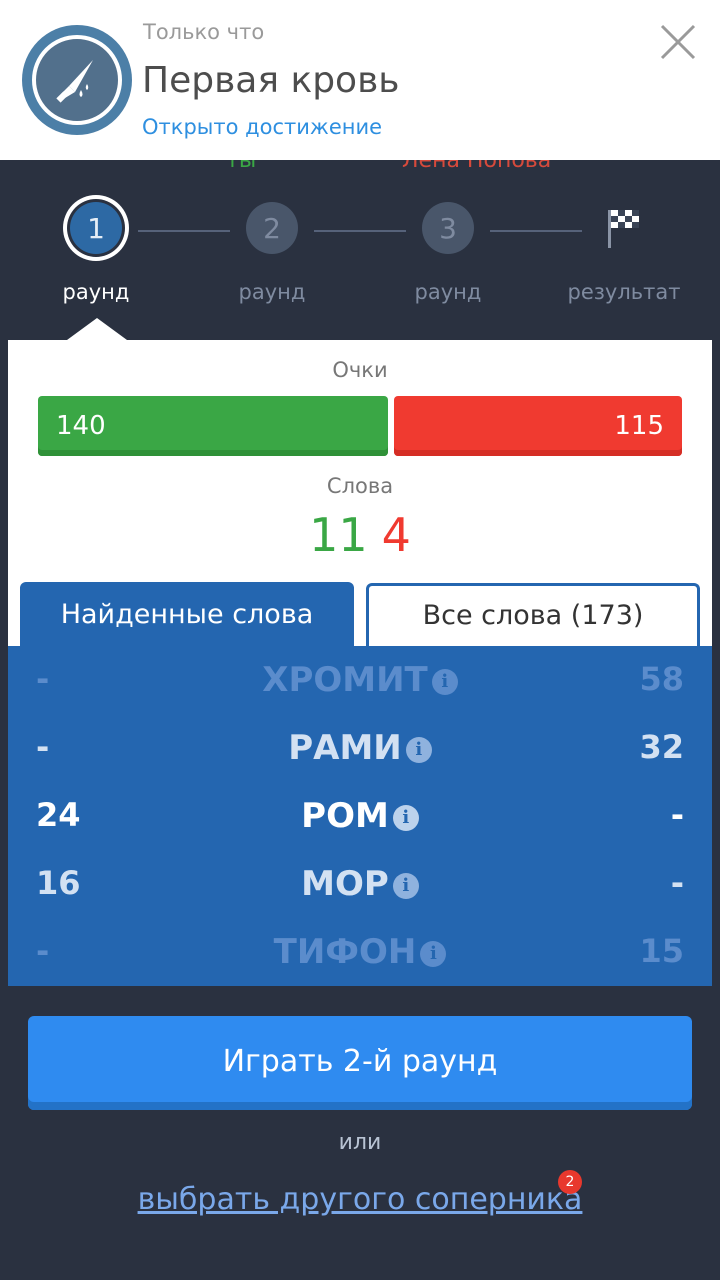 The width and height of the screenshot is (720, 1280). I want to click on or-label: или, so click(360, 1142).